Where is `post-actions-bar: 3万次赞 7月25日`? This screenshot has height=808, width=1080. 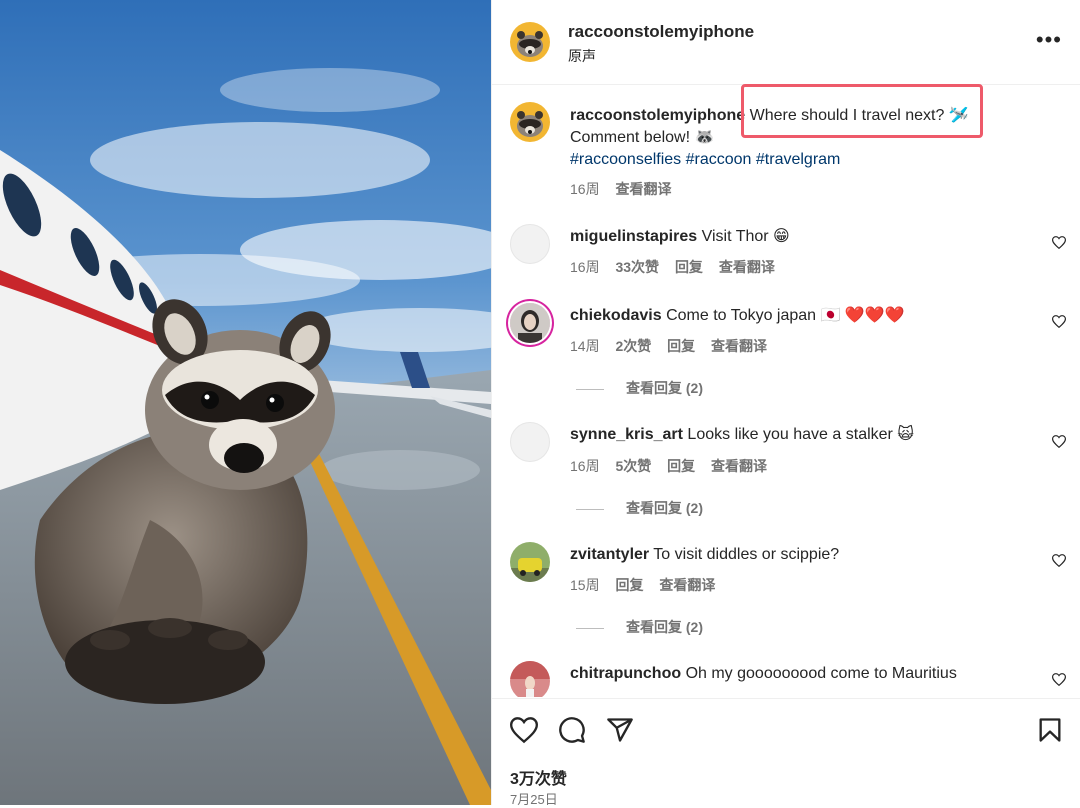 post-actions-bar: 3万次赞 7月25日 is located at coordinates (786, 752).